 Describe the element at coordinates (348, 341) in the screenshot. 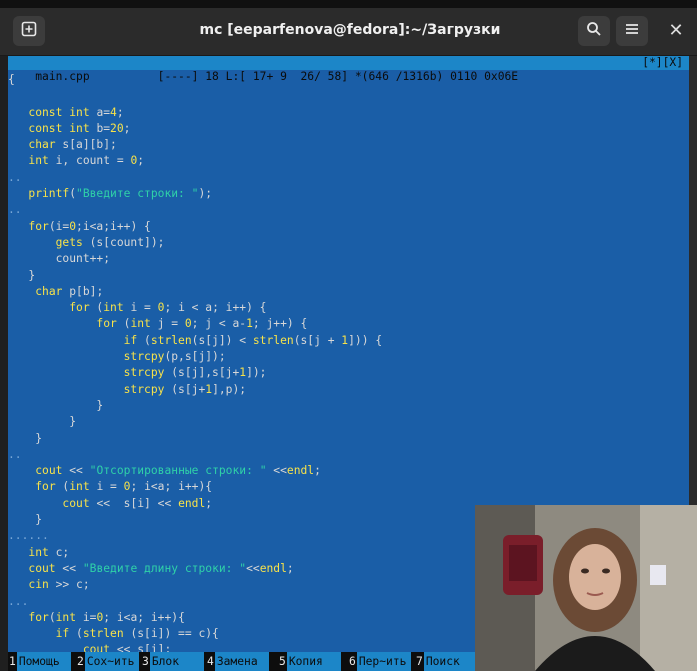

I see `code-line: if (strlen(s[j]) < strlen(s[j + 1])) {` at that location.